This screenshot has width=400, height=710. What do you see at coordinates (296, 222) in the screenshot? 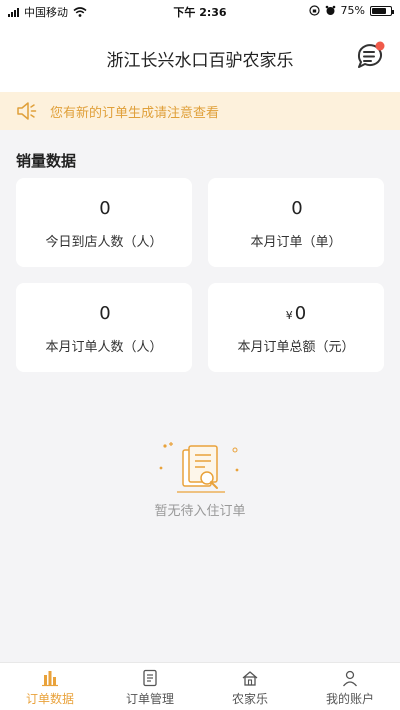
I see `stat-card-month-orders: 0 本月订单（单）` at bounding box center [296, 222].